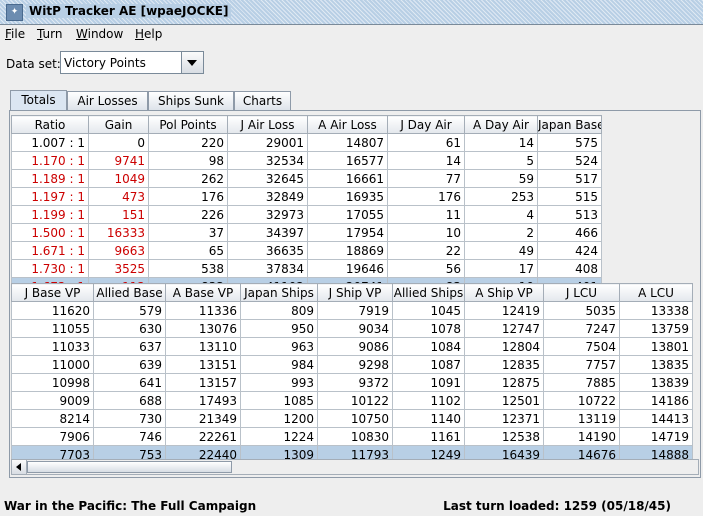  What do you see at coordinates (352, 346) in the screenshot?
I see `table-row: 11033 637 13110 963 9086 1084 12804 7504 13801` at bounding box center [352, 346].